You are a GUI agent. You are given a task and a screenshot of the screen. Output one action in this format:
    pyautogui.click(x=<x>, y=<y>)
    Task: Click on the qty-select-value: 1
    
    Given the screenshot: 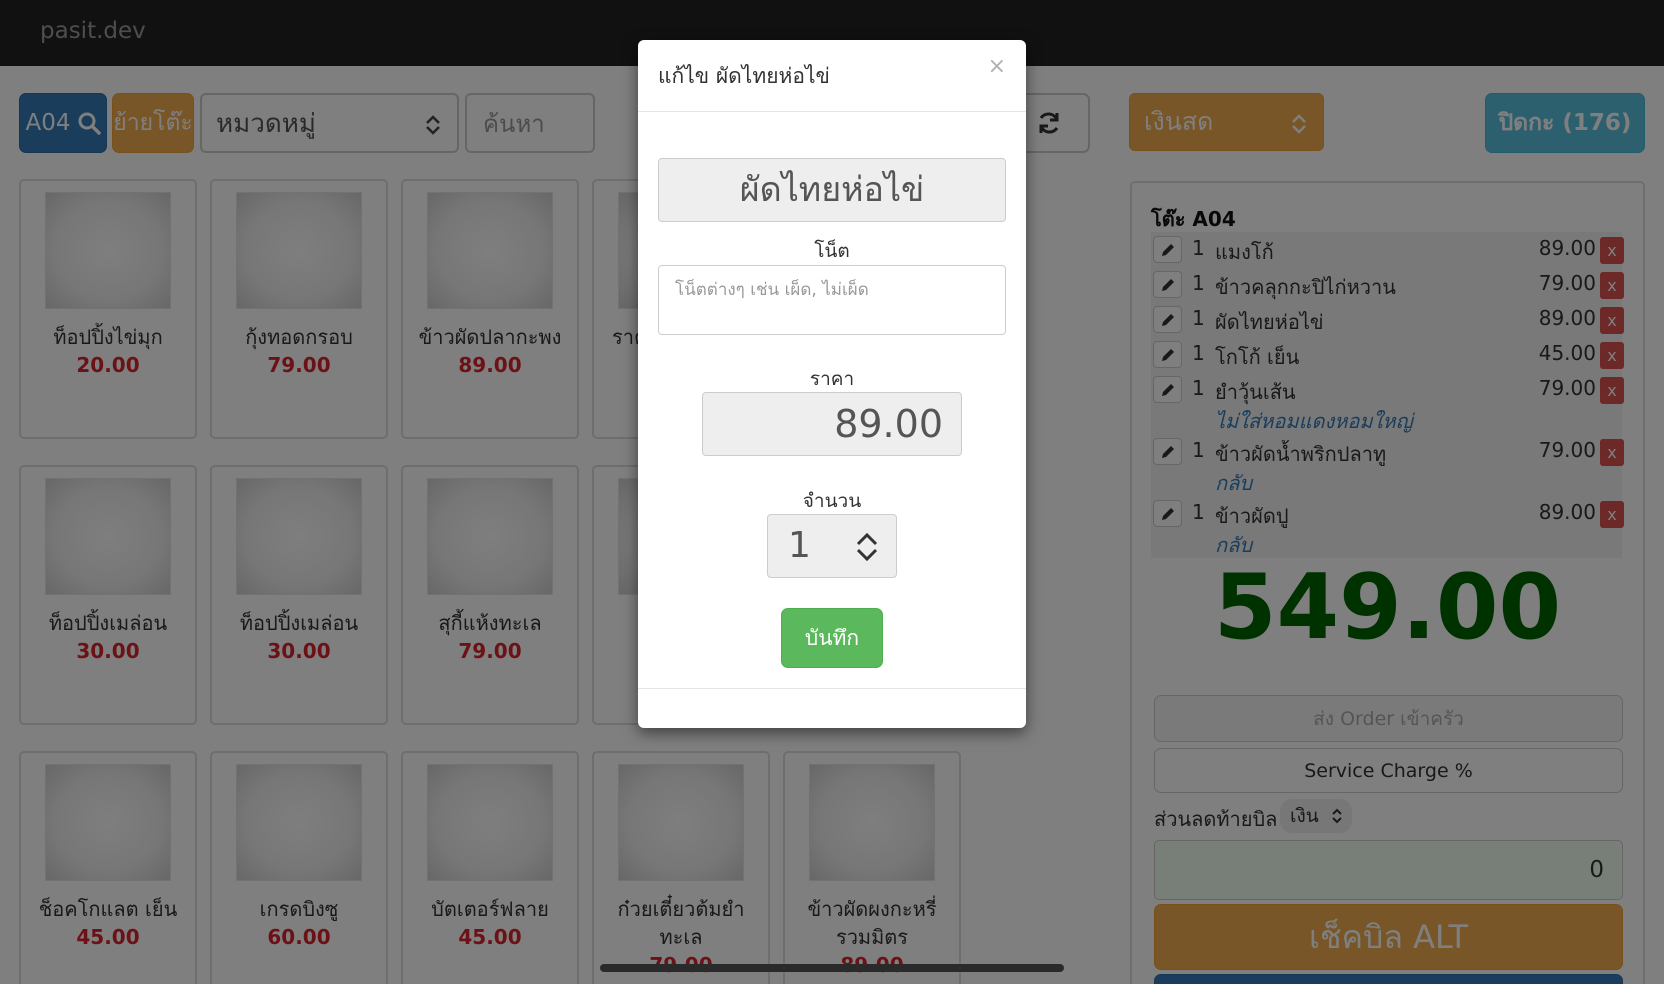 What is the action you would take?
    pyautogui.click(x=799, y=545)
    